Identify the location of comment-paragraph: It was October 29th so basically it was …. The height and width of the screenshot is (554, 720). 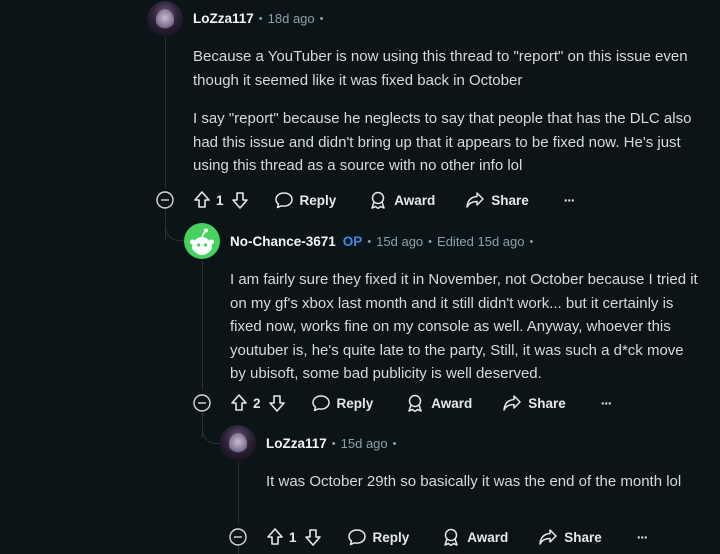
(474, 481).